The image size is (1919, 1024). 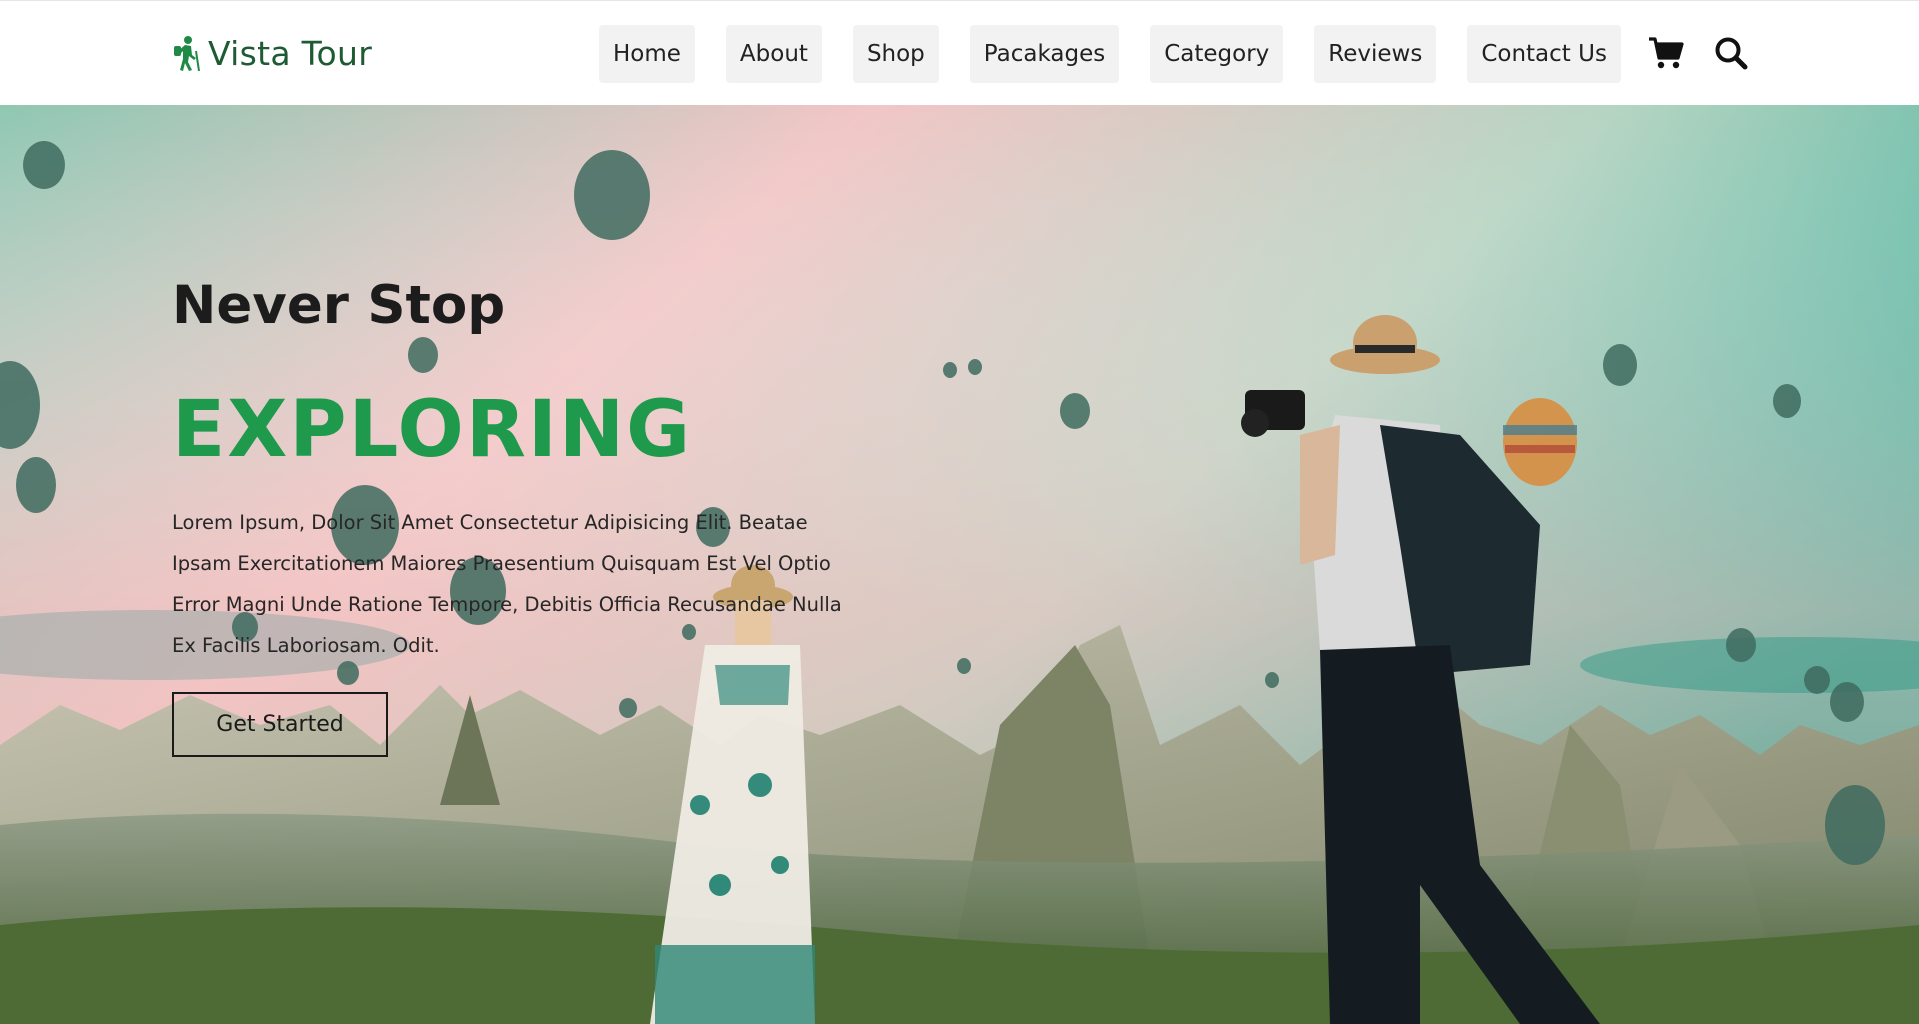 I want to click on brand-name: Vista Tour, so click(x=290, y=53).